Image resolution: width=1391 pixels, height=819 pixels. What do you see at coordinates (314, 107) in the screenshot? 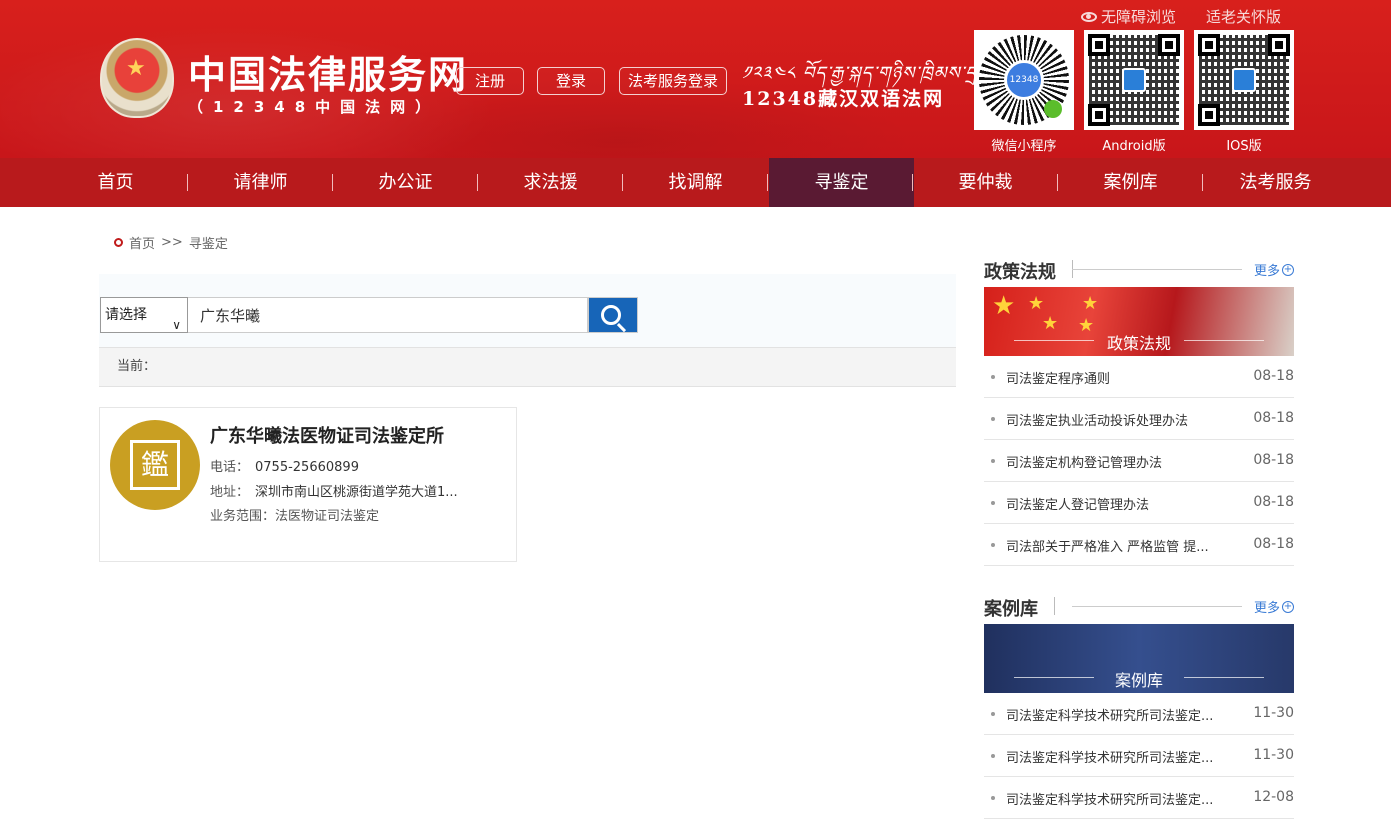
I see `site-subtitle: （12348中国法网）` at bounding box center [314, 107].